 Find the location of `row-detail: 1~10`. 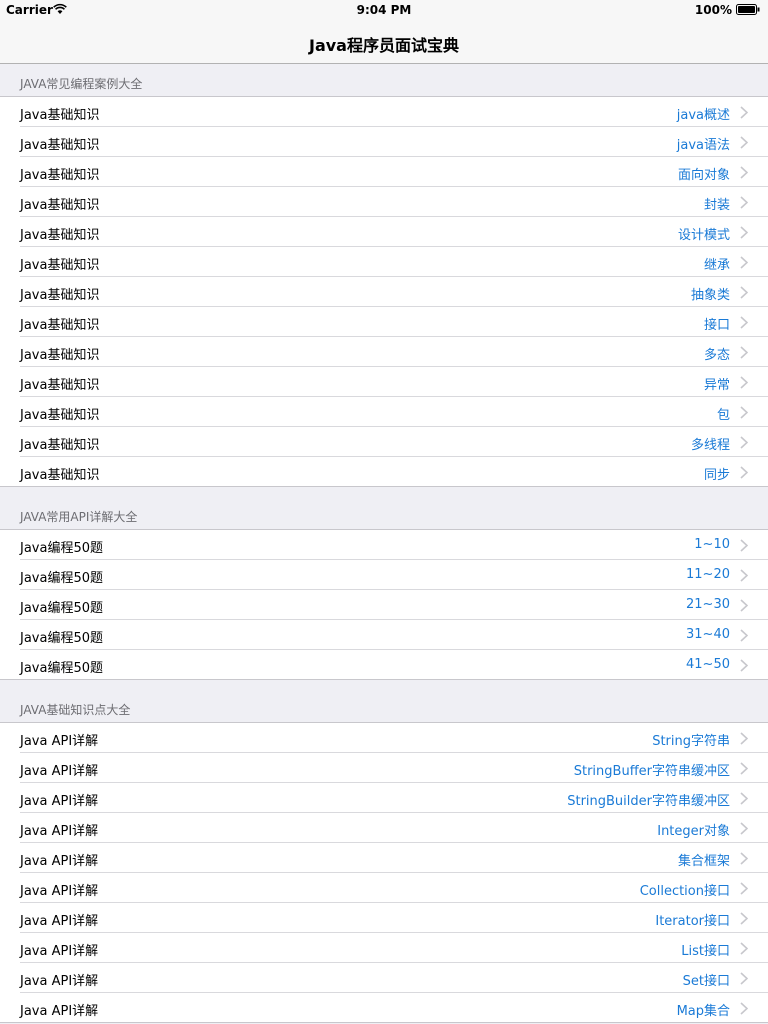

row-detail: 1~10 is located at coordinates (712, 544).